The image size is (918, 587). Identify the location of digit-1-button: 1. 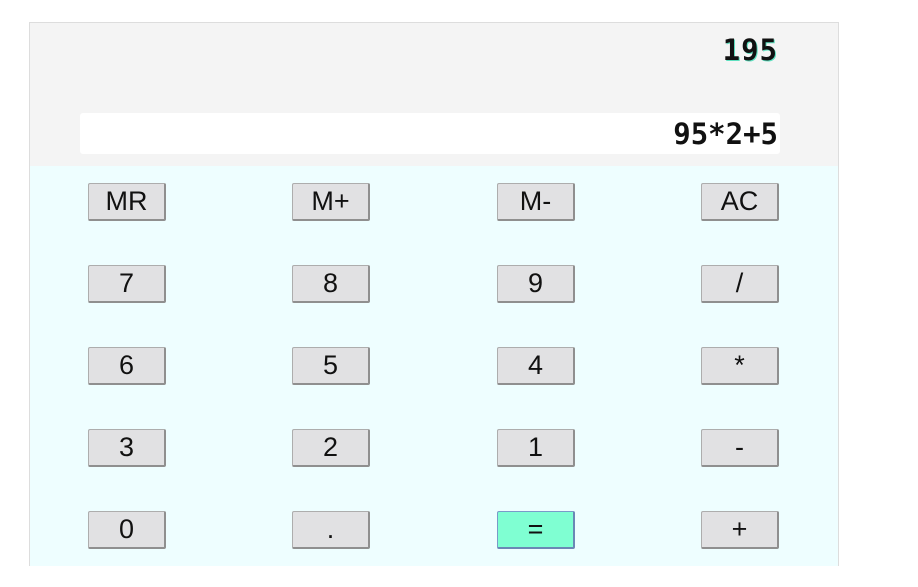
(536, 448).